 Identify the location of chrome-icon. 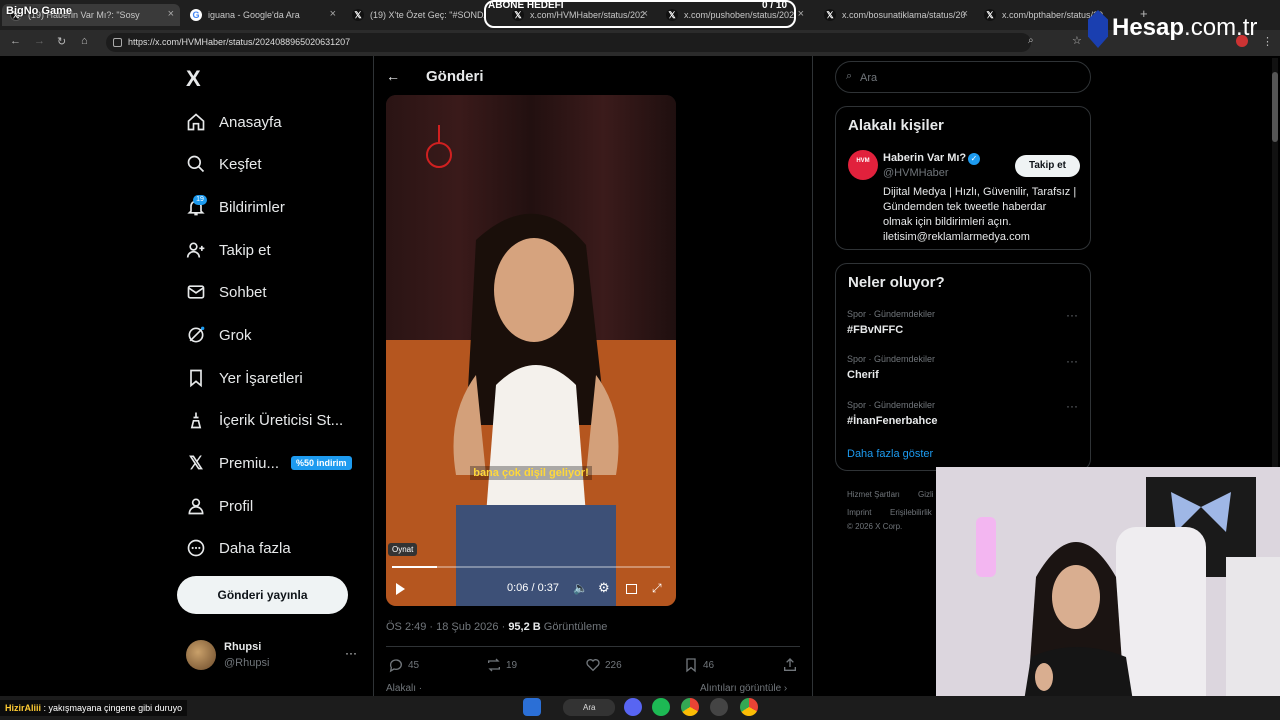
(690, 707).